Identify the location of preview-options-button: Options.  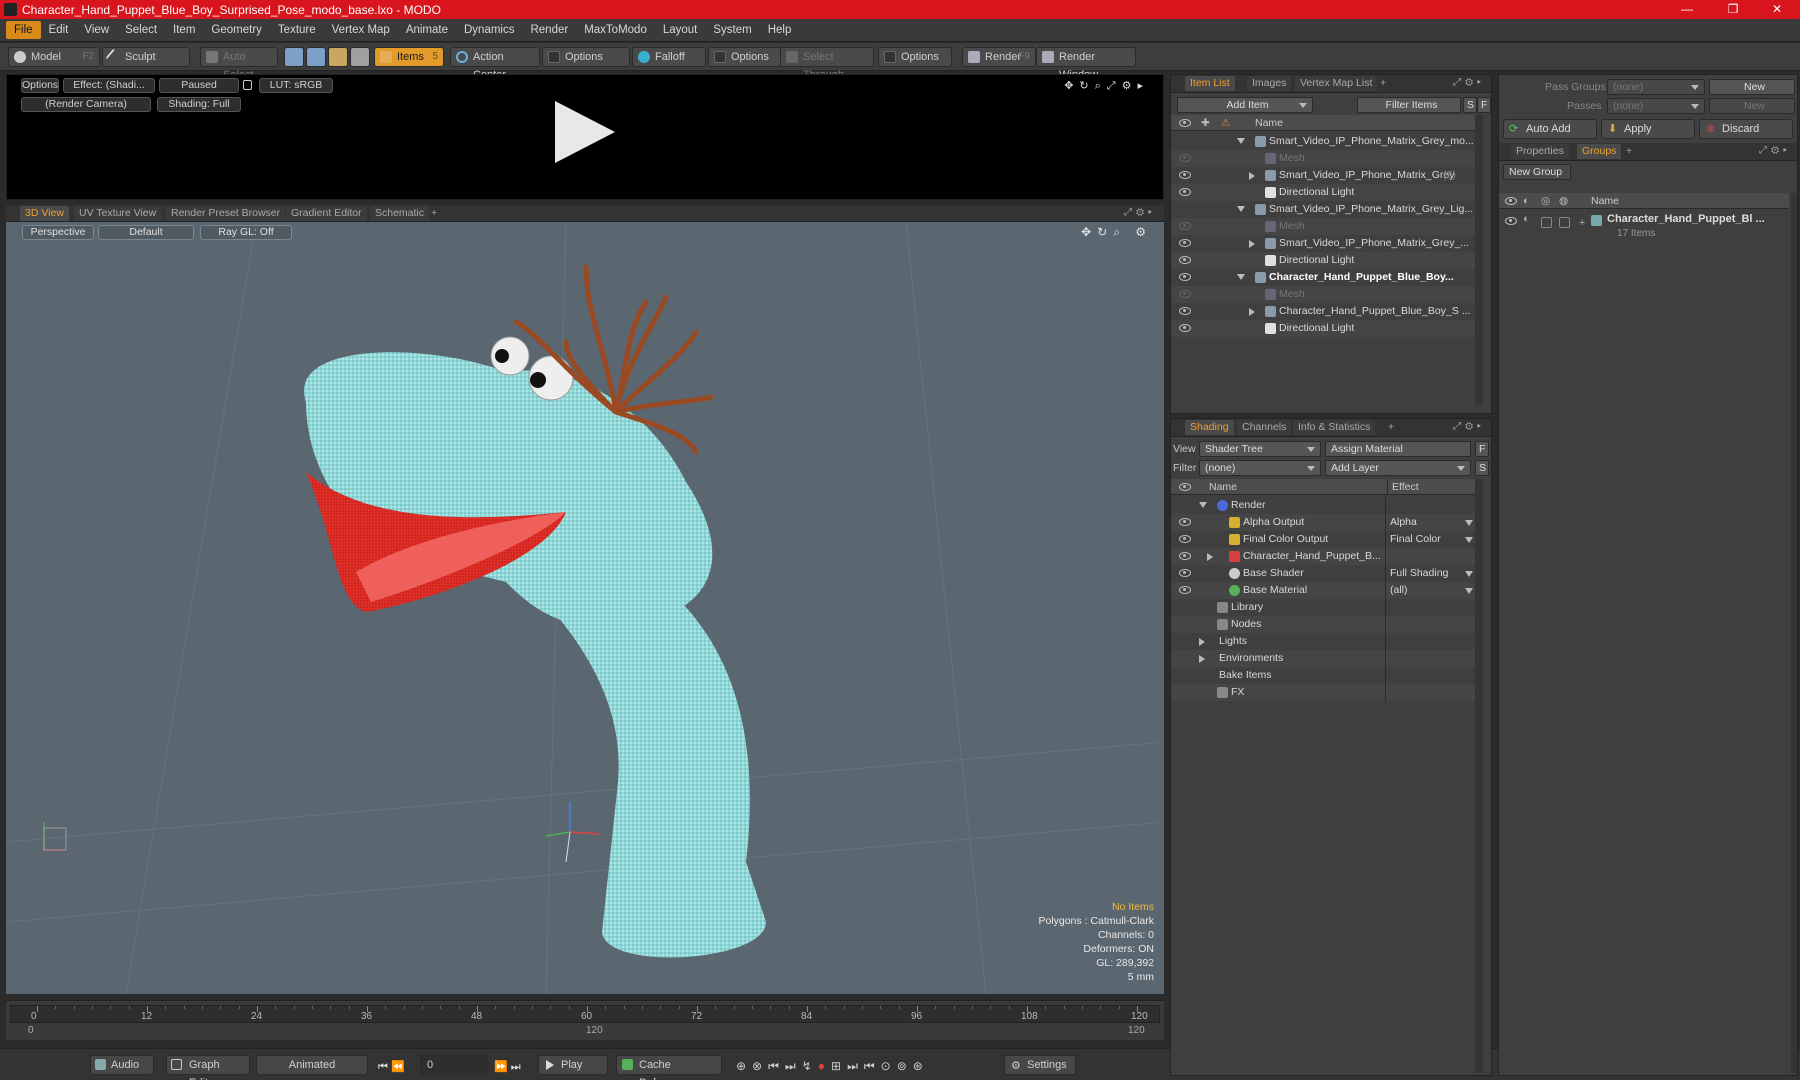
(40, 85).